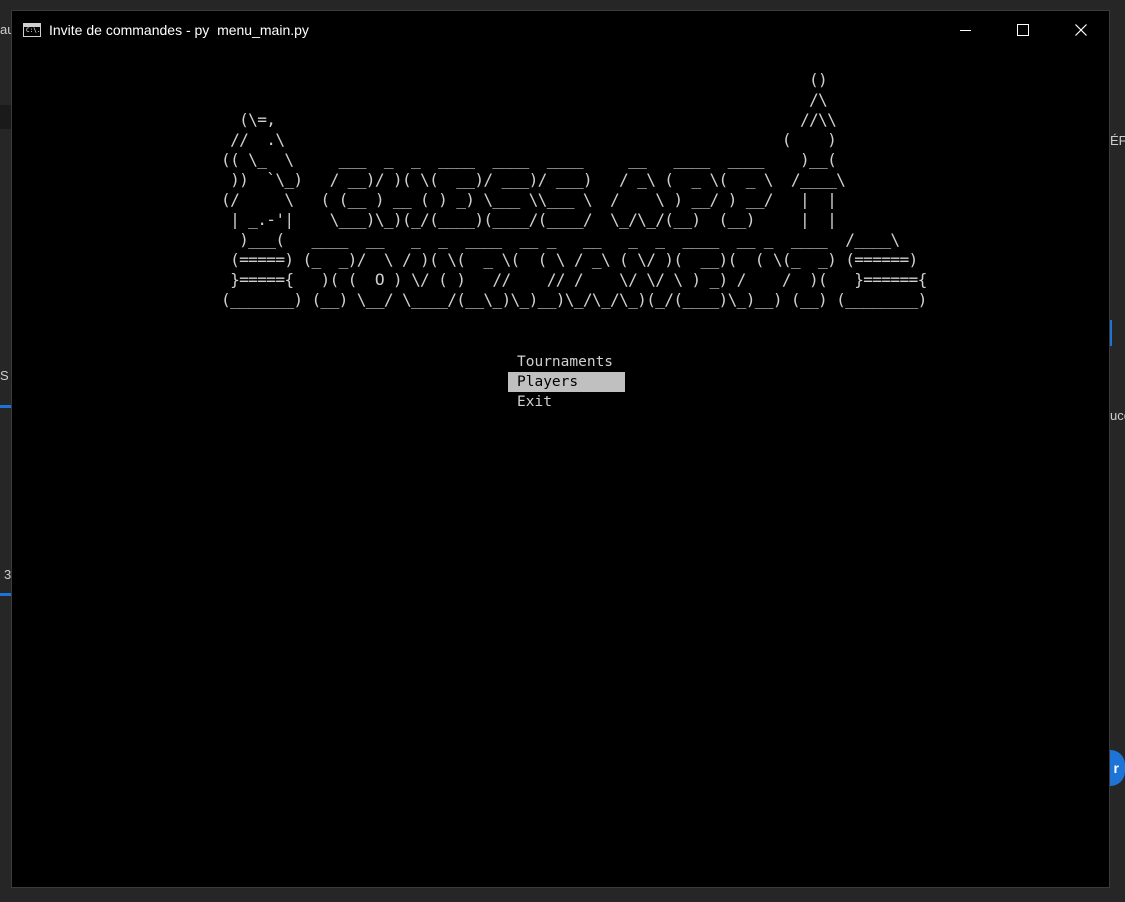 The height and width of the screenshot is (902, 1125). What do you see at coordinates (1117, 415) in the screenshot?
I see `background-text-fragment: uce` at bounding box center [1117, 415].